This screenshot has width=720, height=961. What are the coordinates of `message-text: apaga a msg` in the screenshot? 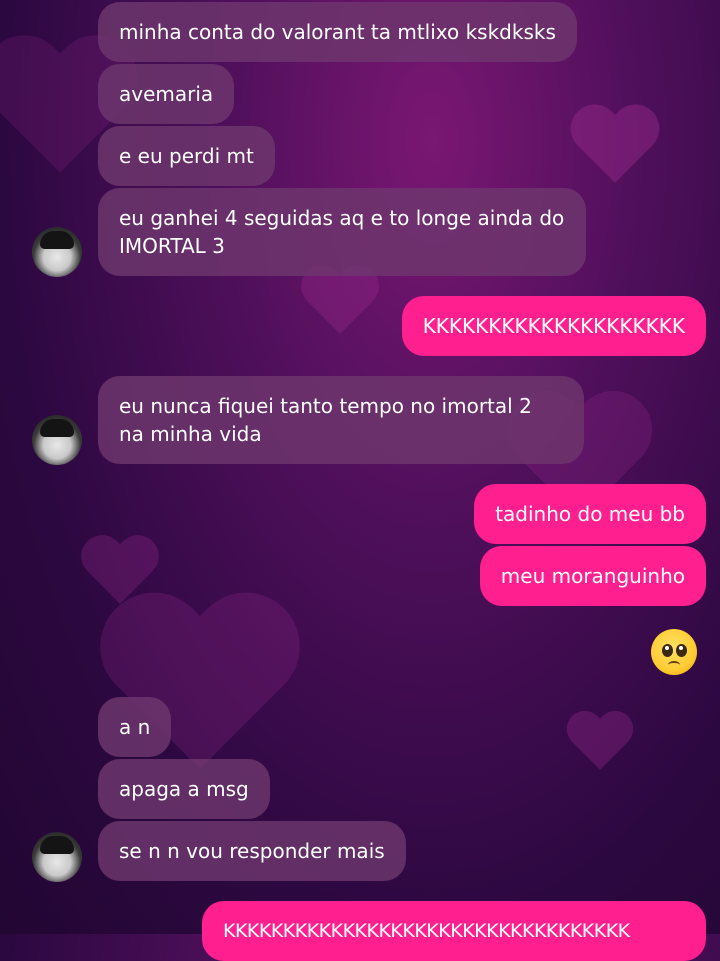 It's located at (184, 789).